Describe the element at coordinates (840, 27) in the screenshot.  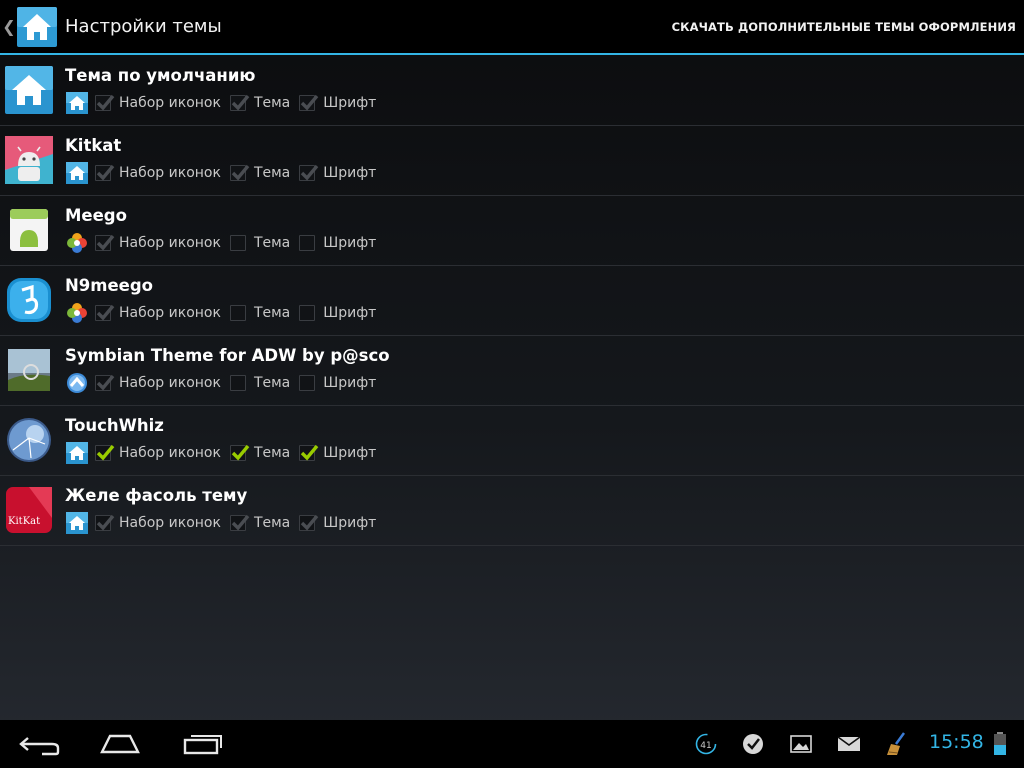
I see `download-more-themes-button: СКАЧАТЬ ДОПОЛНИТЕЛЬНЫЕ ТЕМЫ ОФОРМЛЕНИЯ` at that location.